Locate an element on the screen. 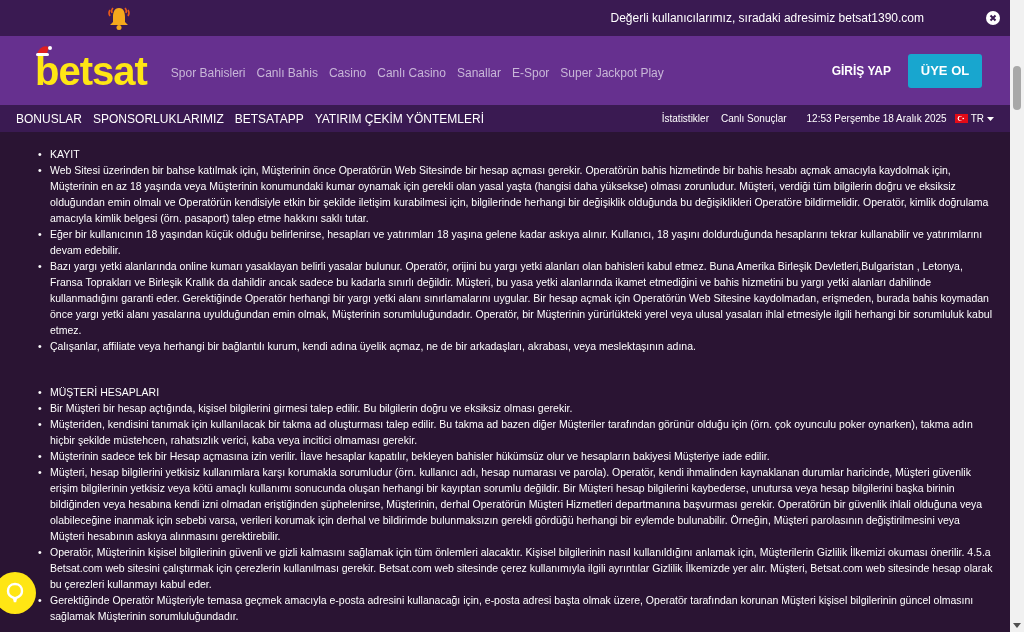 This screenshot has height=632, width=1024. scrollbar-thumb is located at coordinates (1017, 88).